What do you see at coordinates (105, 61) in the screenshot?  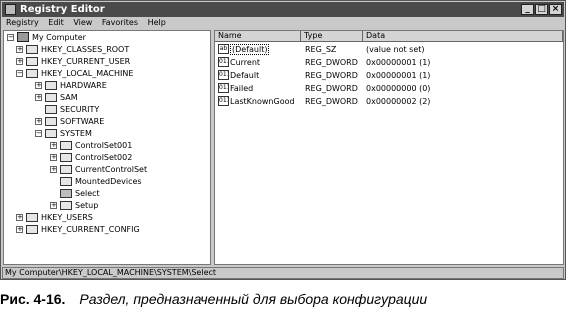 I see `tree-item-hkey-current-user: + HKEY_CURRENT_USER` at bounding box center [105, 61].